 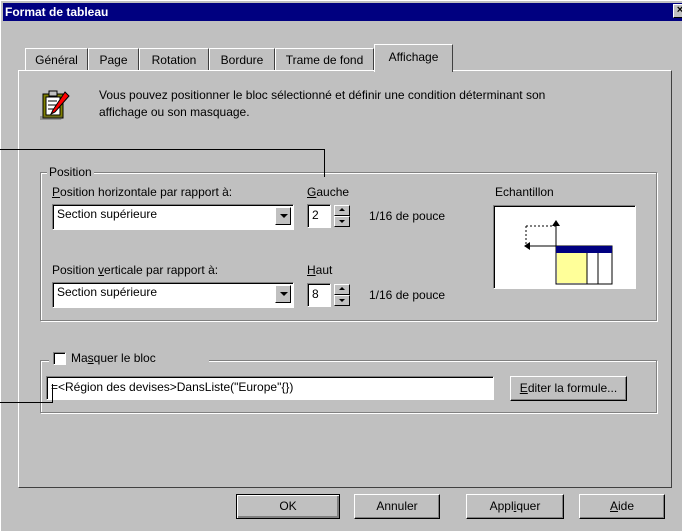 What do you see at coordinates (312, 192) in the screenshot?
I see `mnemonic: G` at bounding box center [312, 192].